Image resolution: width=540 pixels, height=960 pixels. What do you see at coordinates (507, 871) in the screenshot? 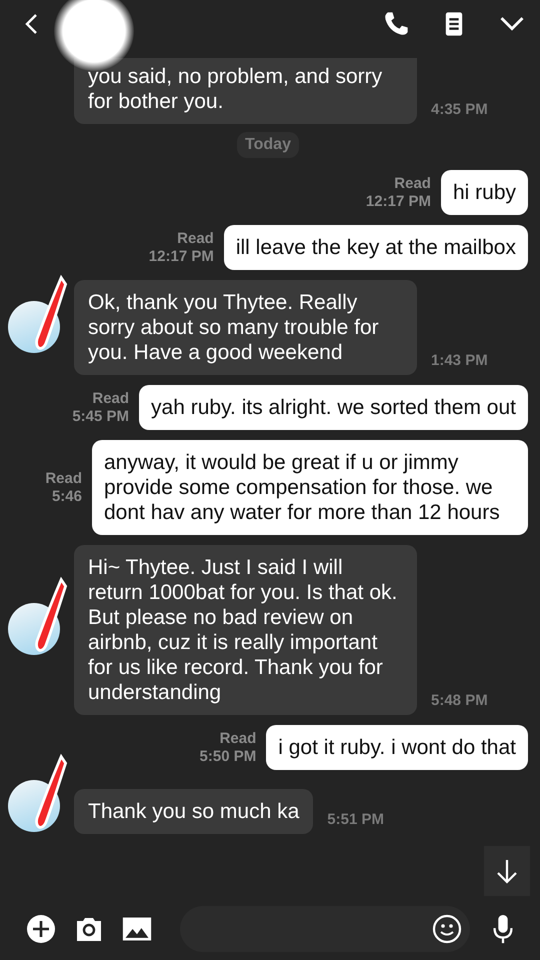
I see `scroll-down-button` at bounding box center [507, 871].